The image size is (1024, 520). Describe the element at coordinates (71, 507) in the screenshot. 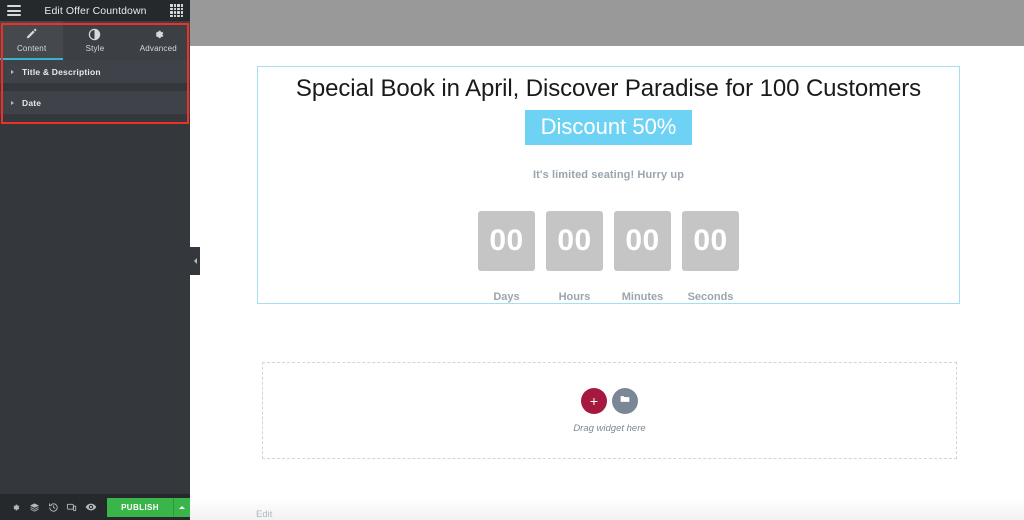

I see `responsive-mode-button` at that location.